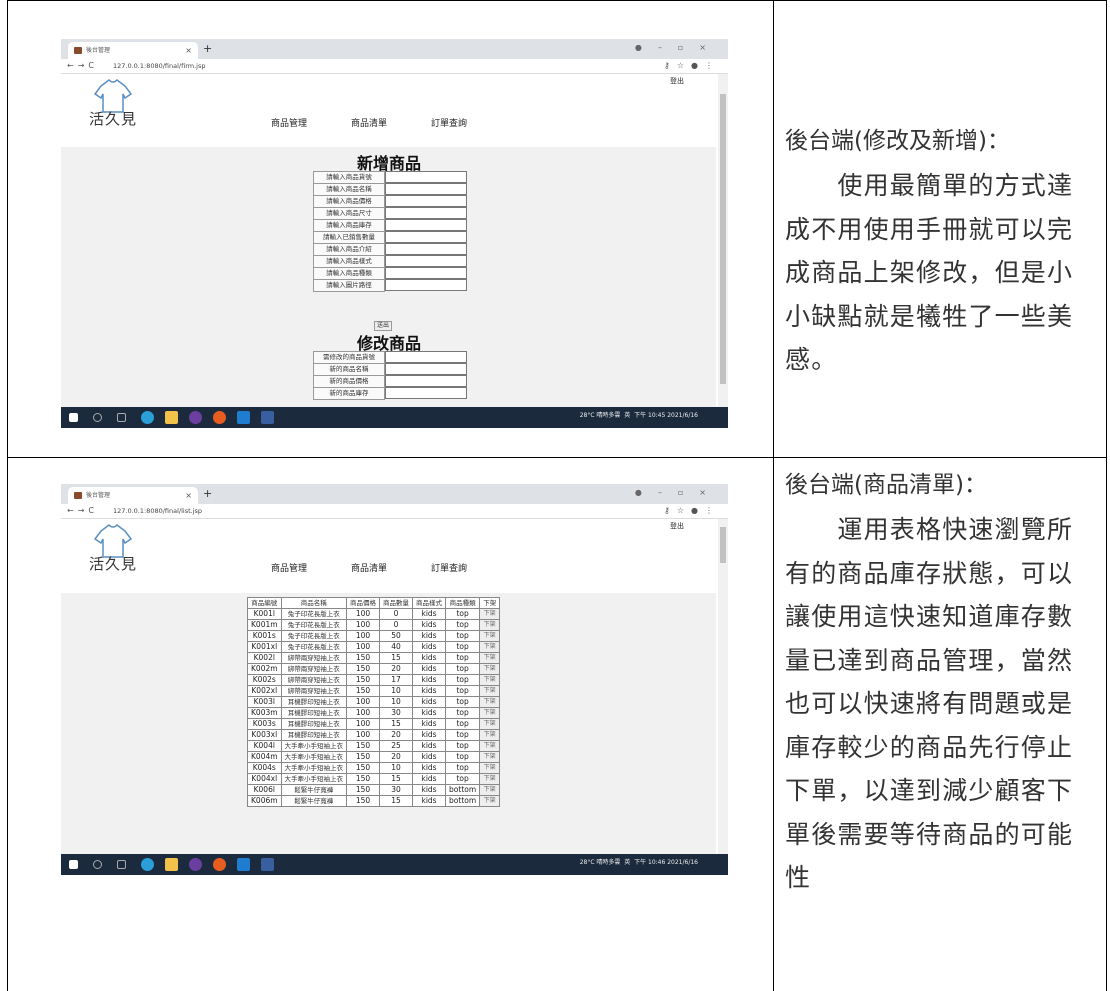  What do you see at coordinates (314, 702) in the screenshot?
I see `table-cell: 耳機膠印短袖上衣` at bounding box center [314, 702].